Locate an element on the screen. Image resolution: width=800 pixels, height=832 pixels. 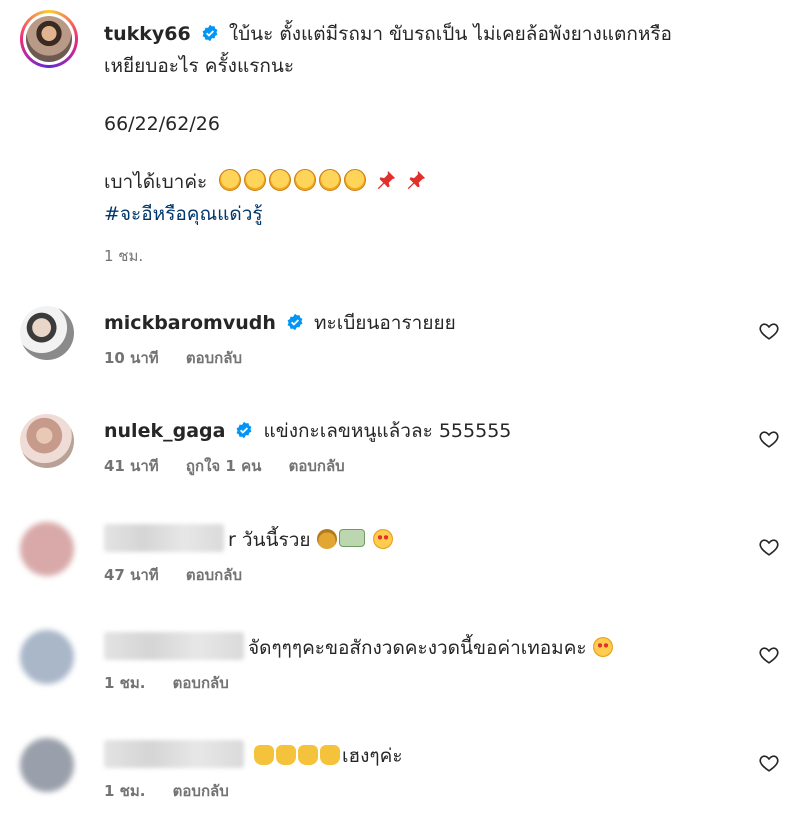
hashtag-link: #จะอีหรือคุณแด่วรู้ is located at coordinates (183, 214).